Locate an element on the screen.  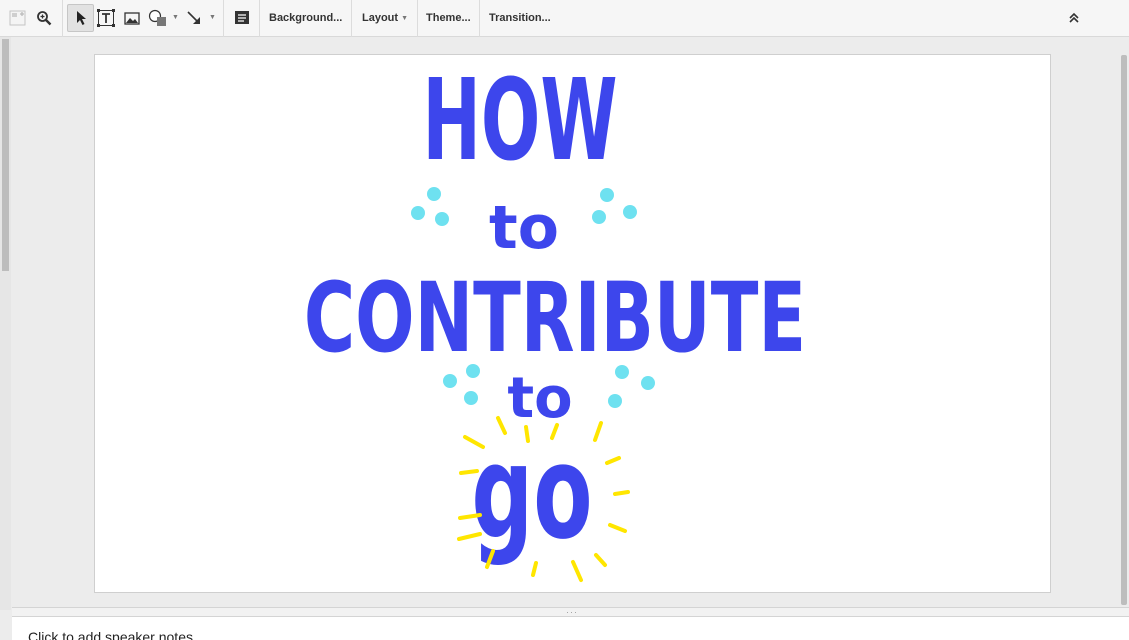
shape-dropdown-caret: ▼ is located at coordinates (175, 17).